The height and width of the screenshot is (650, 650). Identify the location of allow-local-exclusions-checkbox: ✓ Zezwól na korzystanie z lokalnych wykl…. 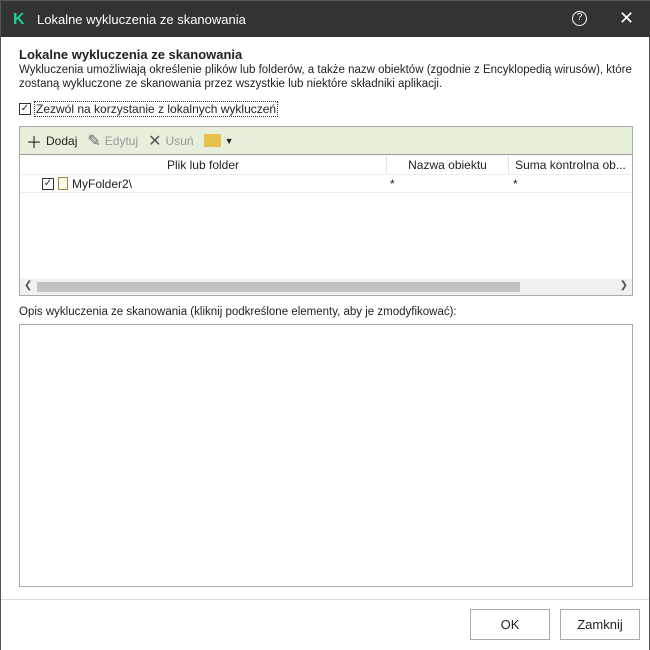
(149, 109).